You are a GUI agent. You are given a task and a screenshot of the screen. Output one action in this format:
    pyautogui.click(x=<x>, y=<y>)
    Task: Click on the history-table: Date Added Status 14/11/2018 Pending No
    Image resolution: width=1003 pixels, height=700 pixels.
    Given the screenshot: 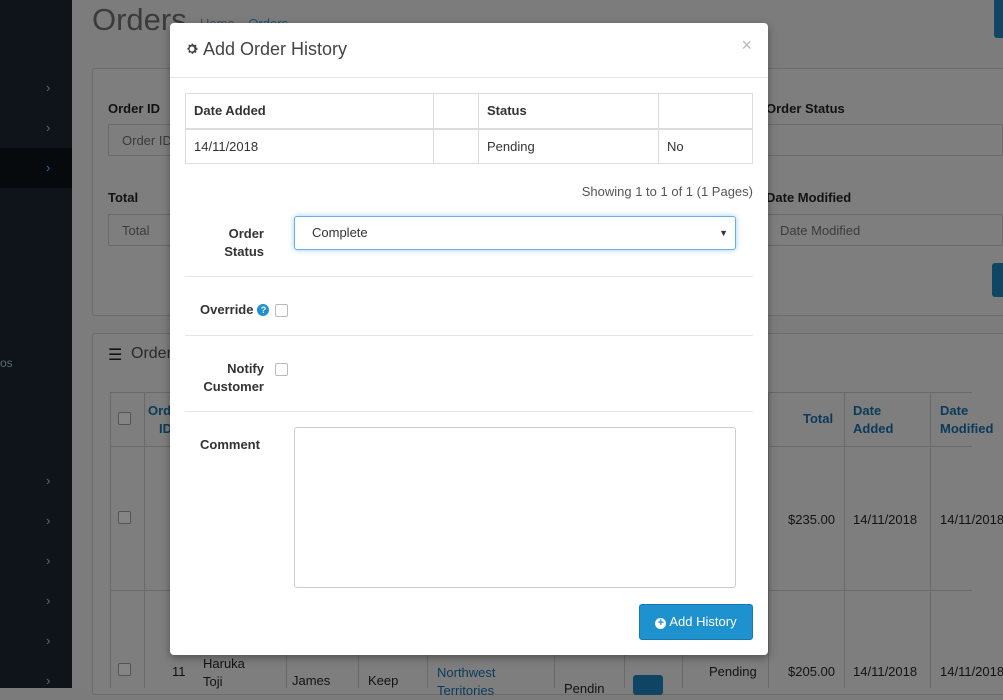 What is the action you would take?
    pyautogui.click(x=469, y=128)
    